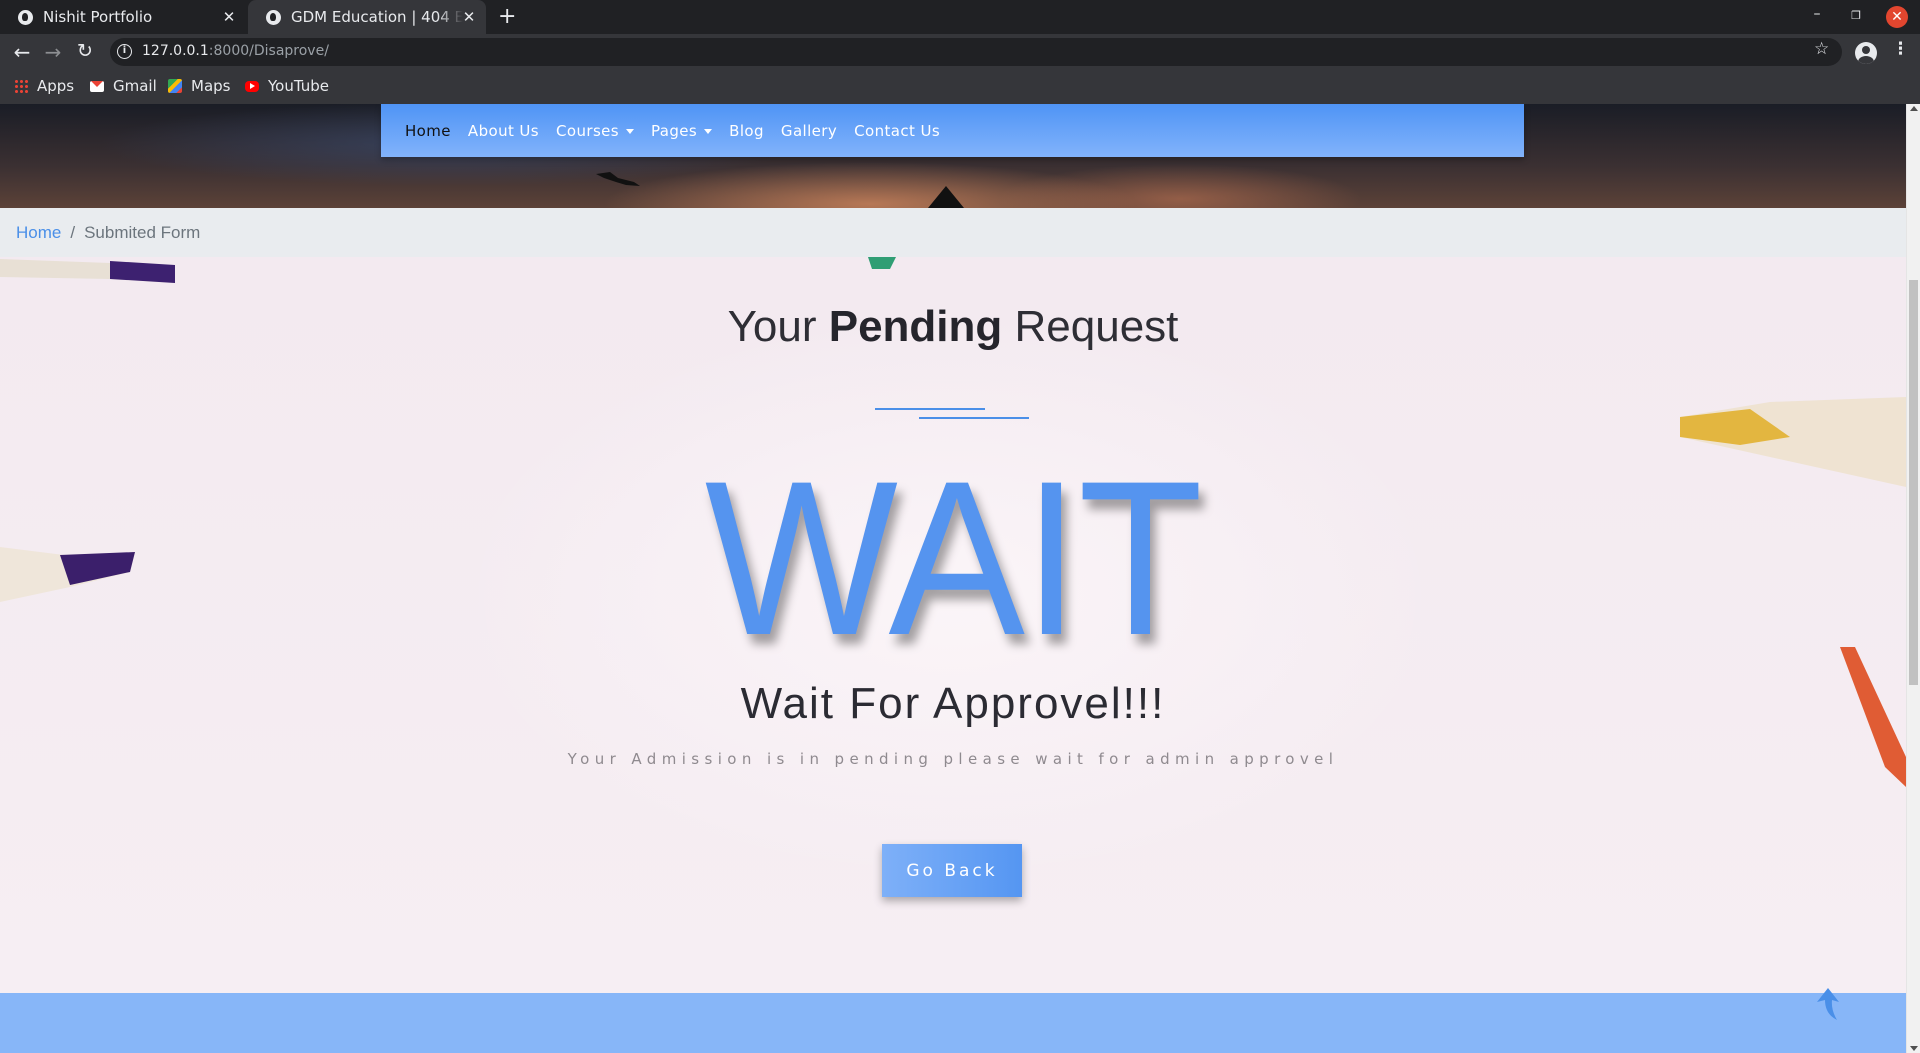 The image size is (1920, 1053). Describe the element at coordinates (1828, 1005) in the screenshot. I see `back-to-top-arrow-icon` at that location.